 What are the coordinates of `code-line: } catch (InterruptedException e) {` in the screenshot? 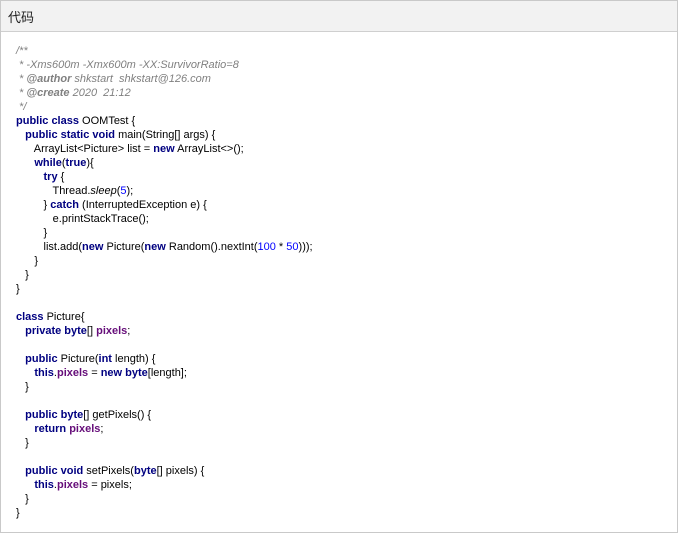 It's located at (343, 205).